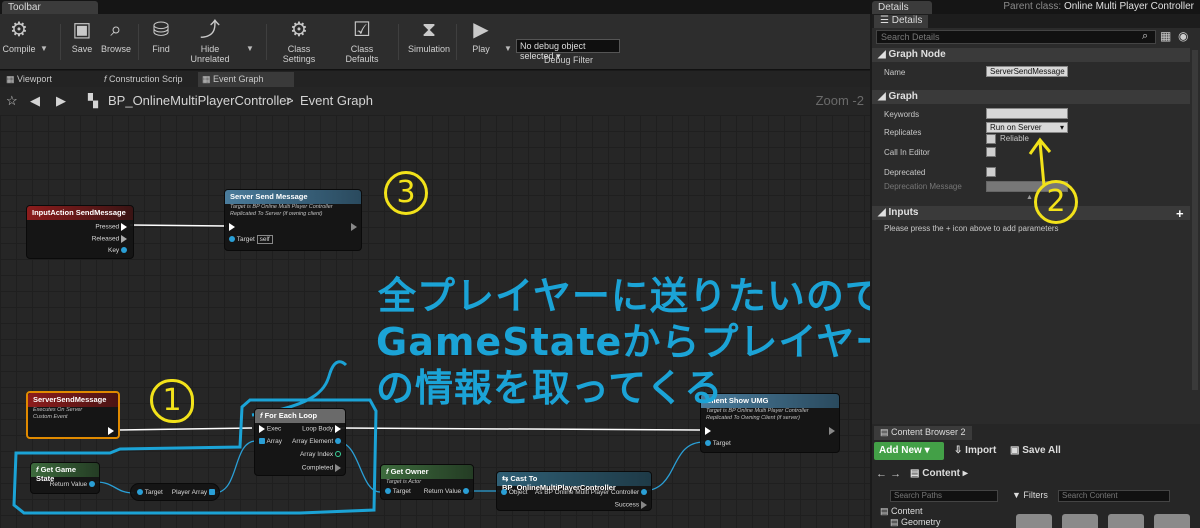  Describe the element at coordinates (1165, 36) in the screenshot. I see `grid-view-icon: ▦` at that location.